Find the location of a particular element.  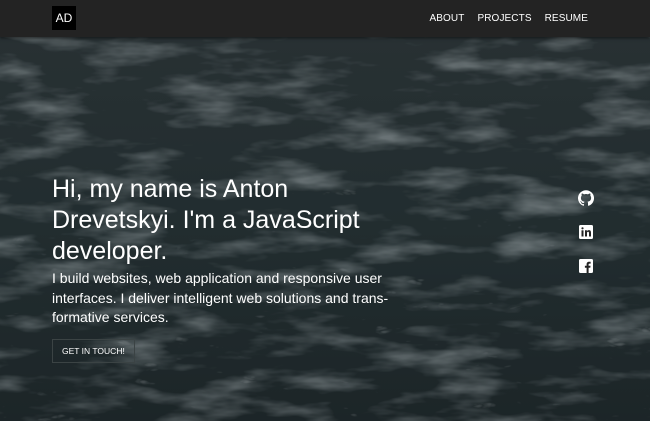

nav-link-resume: RESUME is located at coordinates (566, 18).